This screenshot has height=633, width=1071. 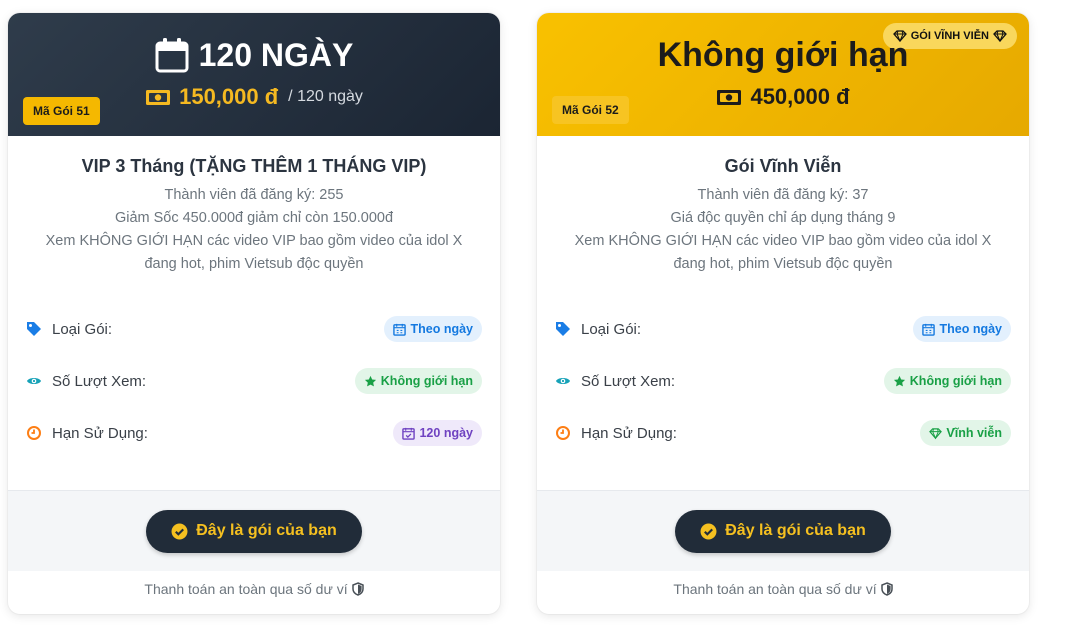 I want to click on plan-title: Không giới hạn, so click(x=783, y=55).